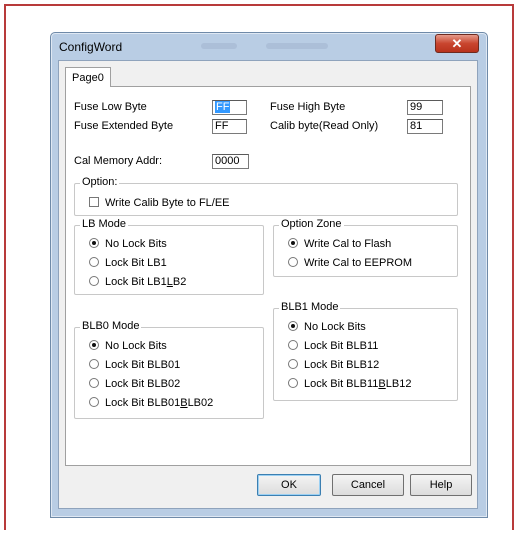 Image resolution: width=525 pixels, height=537 pixels. What do you see at coordinates (136, 263) in the screenshot?
I see `lb-lock-lb1-label: Lock Bit LB1` at bounding box center [136, 263].